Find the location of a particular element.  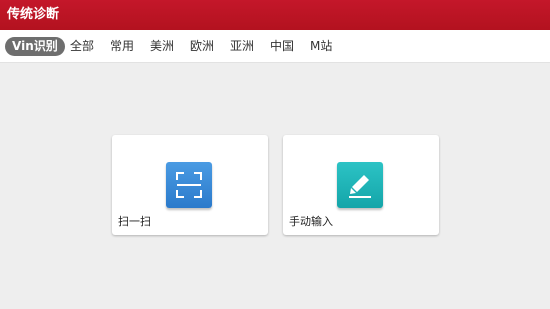

manual-input-tile is located at coordinates (360, 185).